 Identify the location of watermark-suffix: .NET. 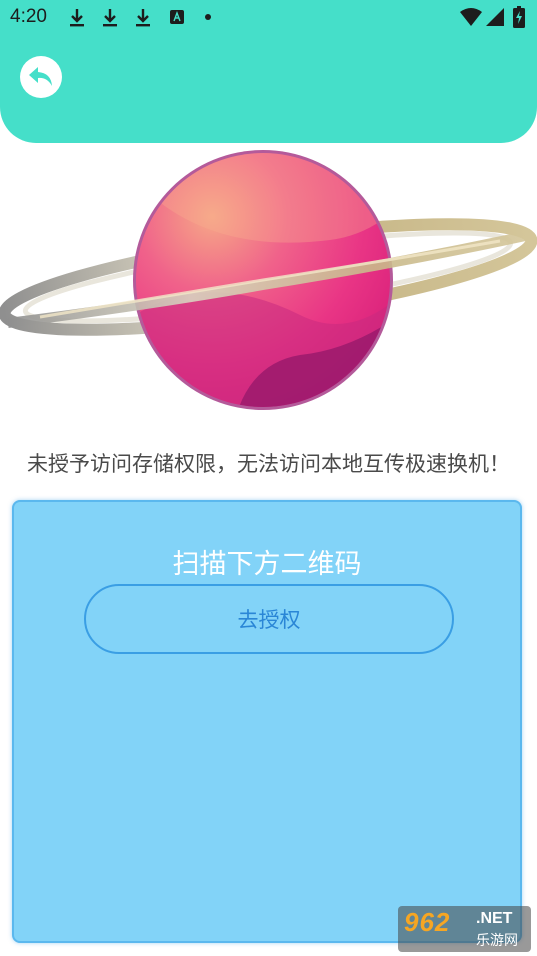
(494, 918).